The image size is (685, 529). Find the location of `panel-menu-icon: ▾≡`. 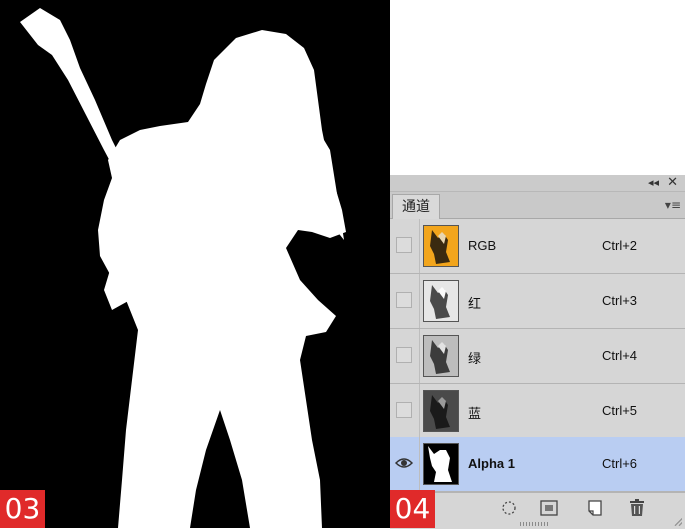

panel-menu-icon: ▾≡ is located at coordinates (673, 205).